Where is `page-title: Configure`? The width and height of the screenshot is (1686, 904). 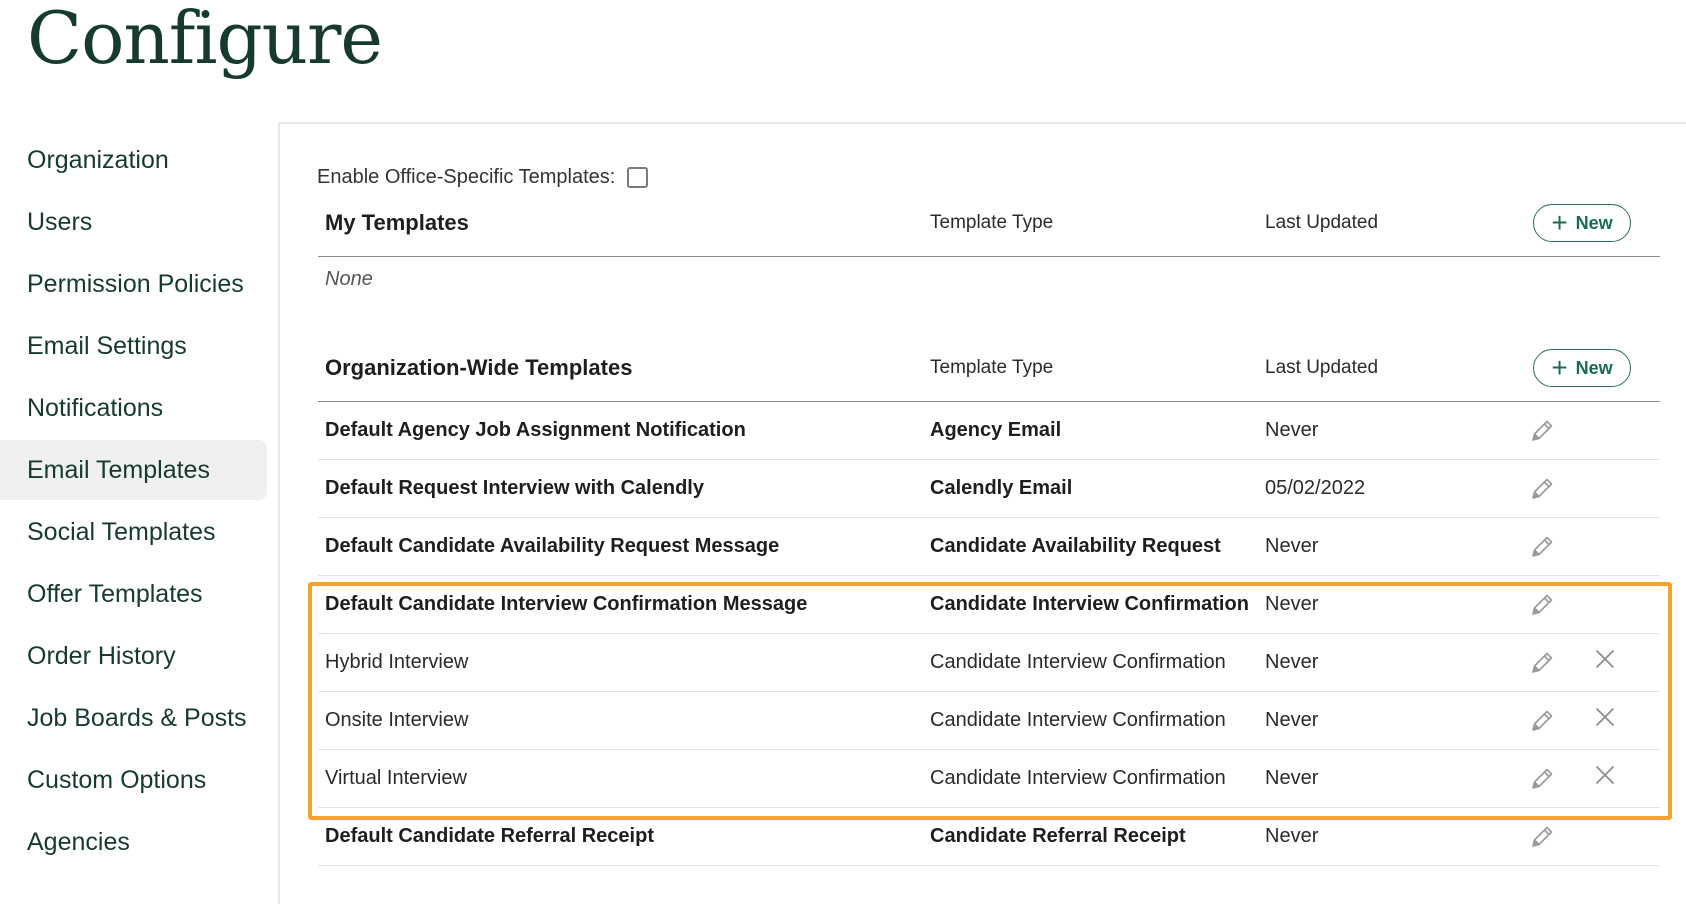
page-title: Configure is located at coordinates (205, 40).